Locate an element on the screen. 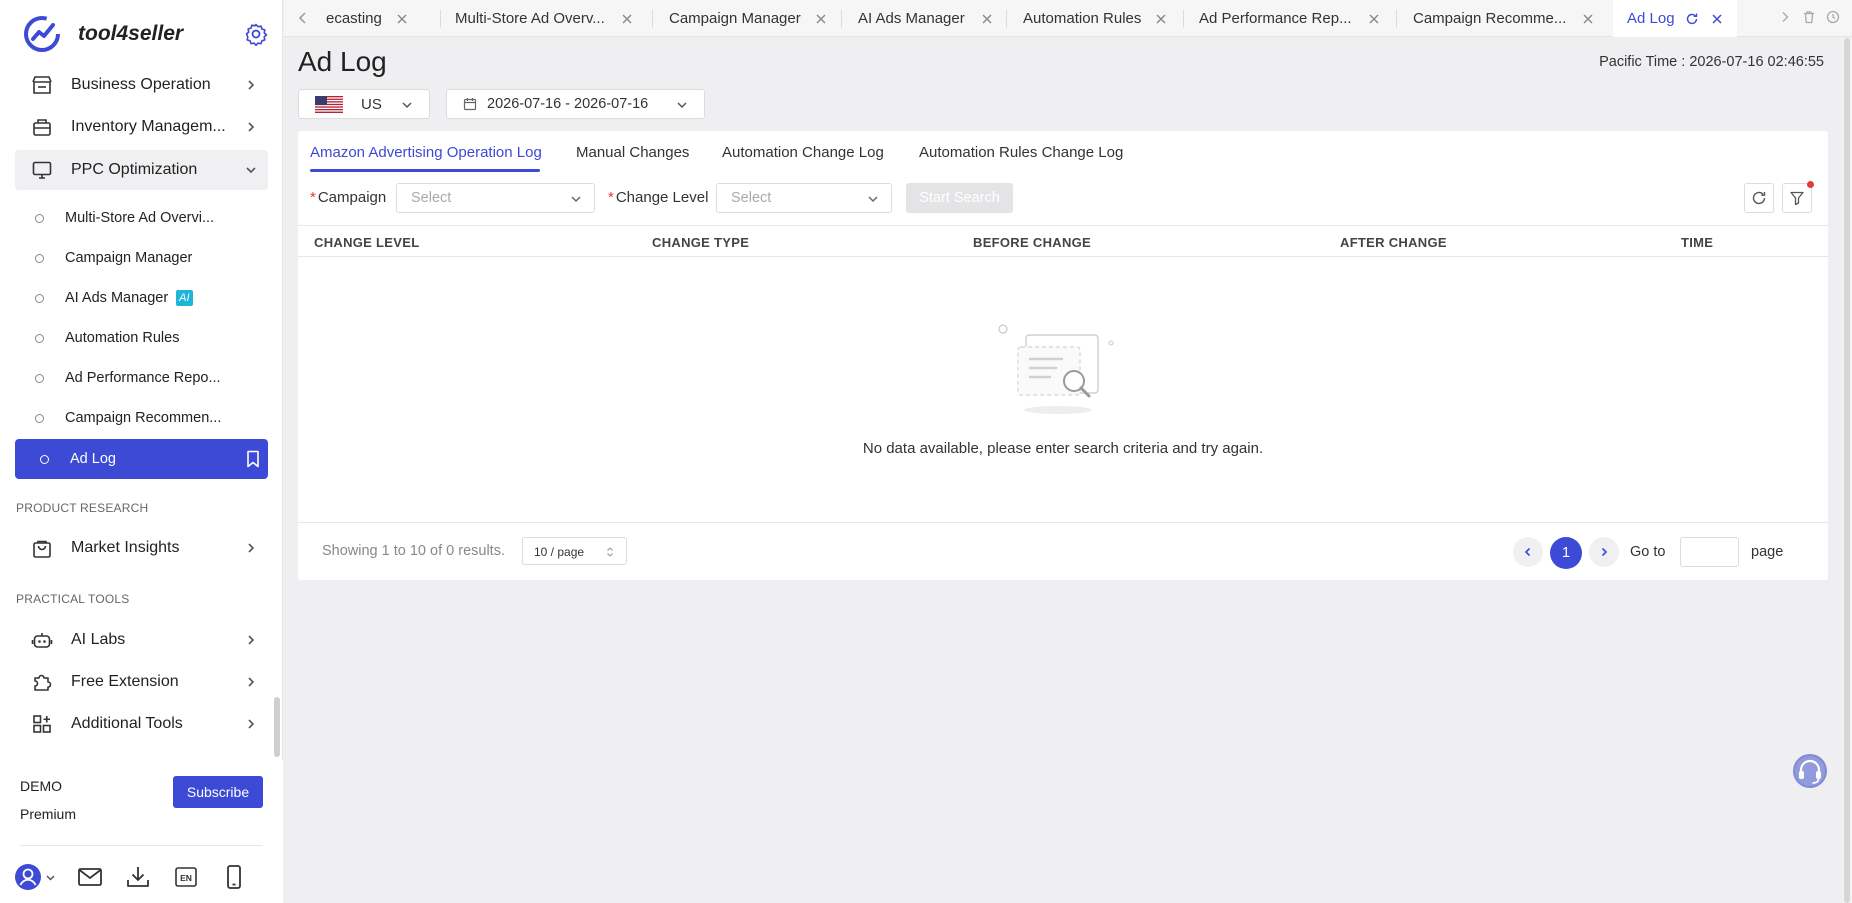 This screenshot has height=903, width=1852. campaign-select: Select is located at coordinates (495, 198).